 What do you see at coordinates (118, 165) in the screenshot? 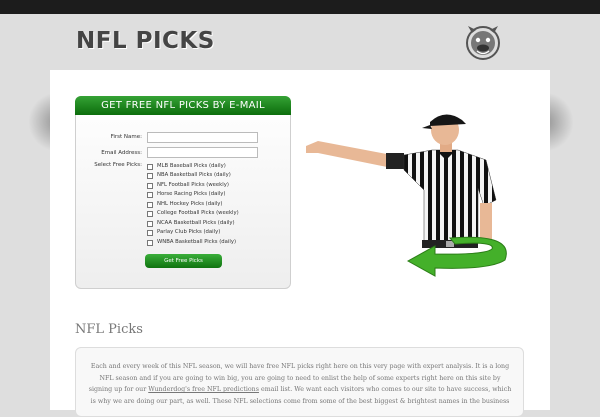
I see `select-picks-label: Select Free Picks:` at bounding box center [118, 165].